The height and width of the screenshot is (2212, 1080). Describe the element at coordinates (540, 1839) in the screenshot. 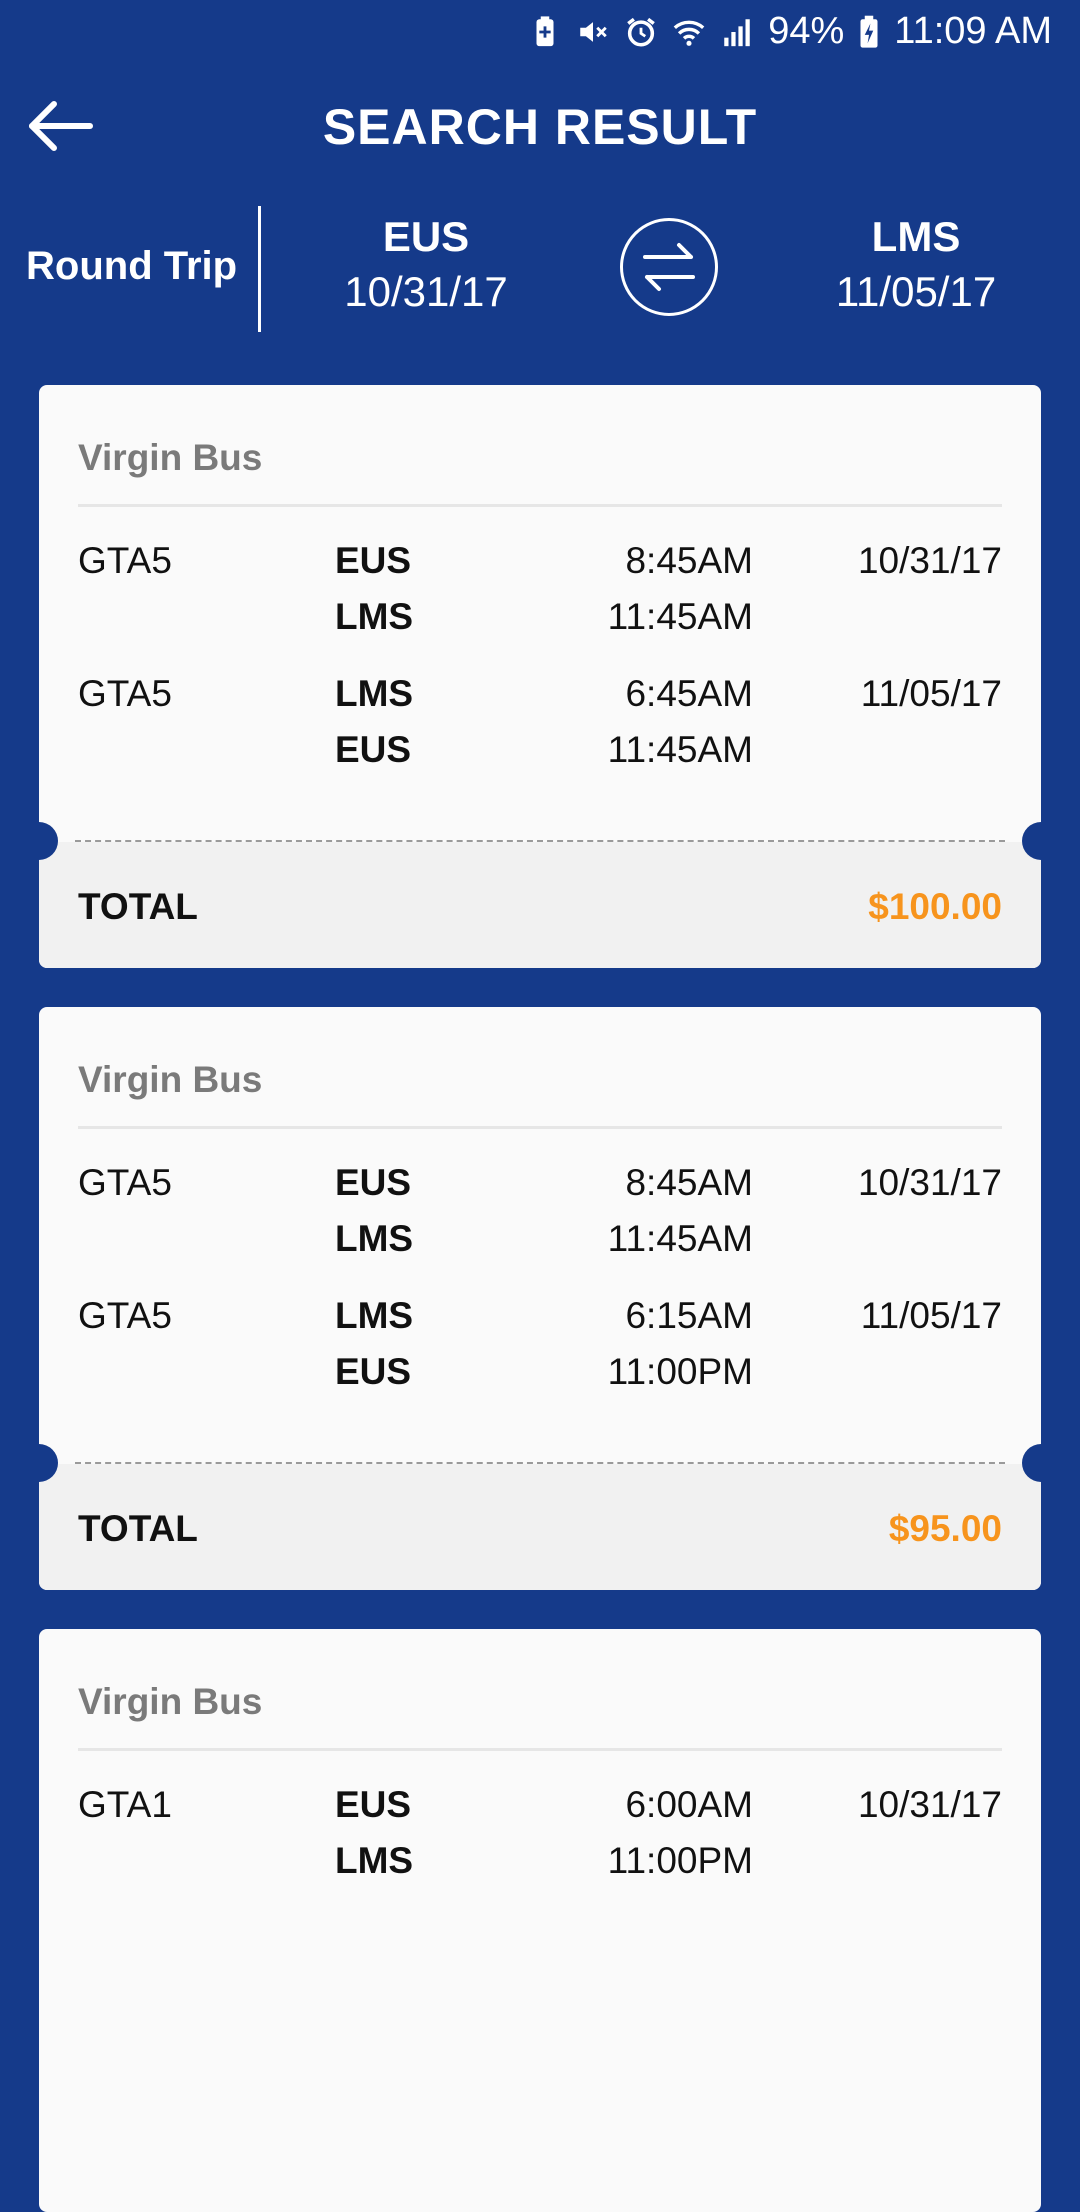

I see `leg-row: GTA1 EUS LMS 6:00AM 11:00PM 10/31/17` at that location.